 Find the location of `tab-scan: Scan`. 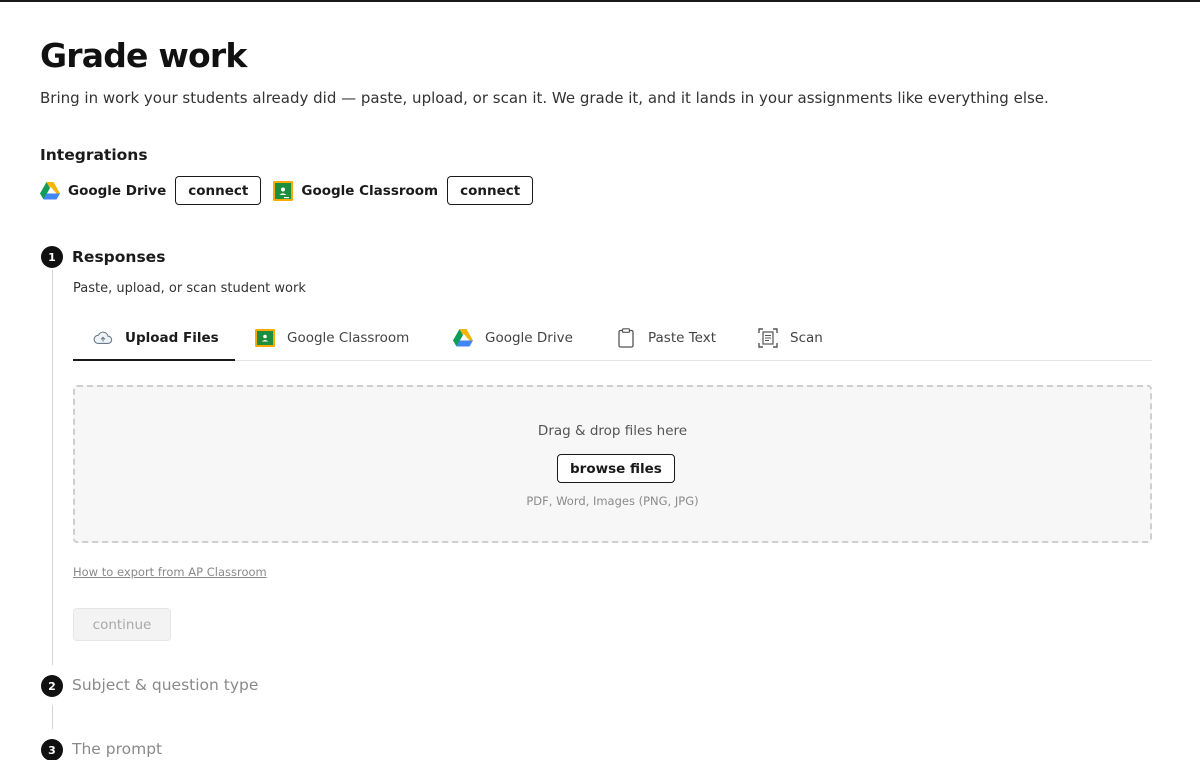

tab-scan: Scan is located at coordinates (790, 338).